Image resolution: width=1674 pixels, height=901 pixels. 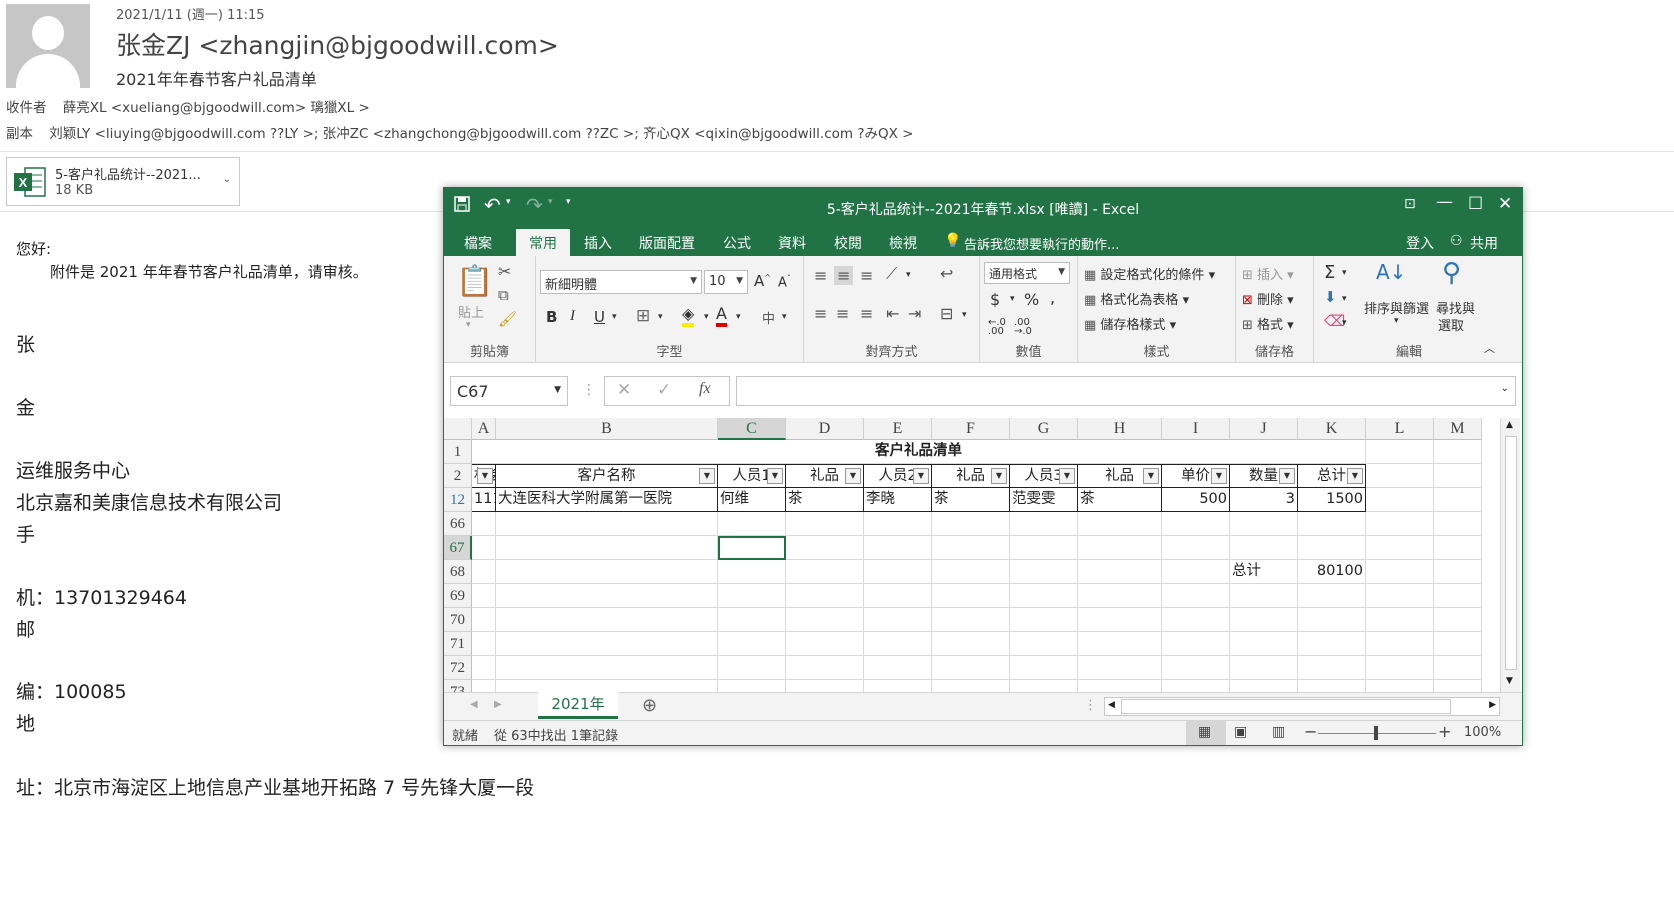 I want to click on currency-icon: $, so click(x=995, y=299).